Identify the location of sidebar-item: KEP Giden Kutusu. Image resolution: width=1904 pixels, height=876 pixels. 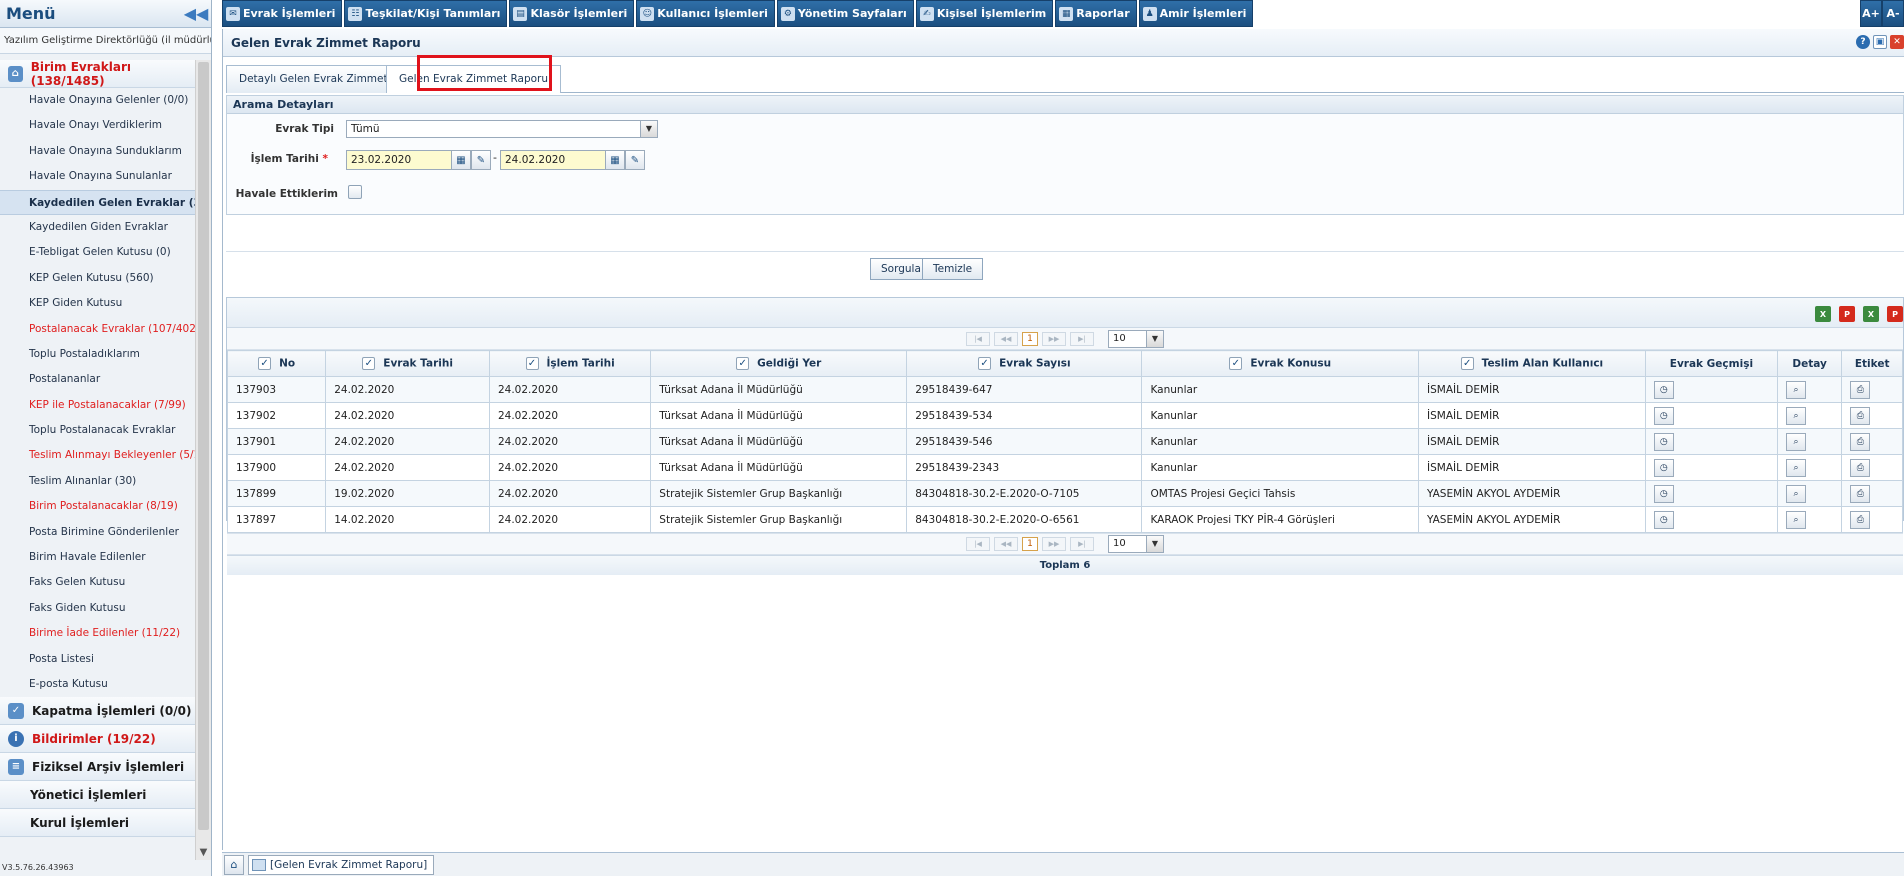
(97, 303).